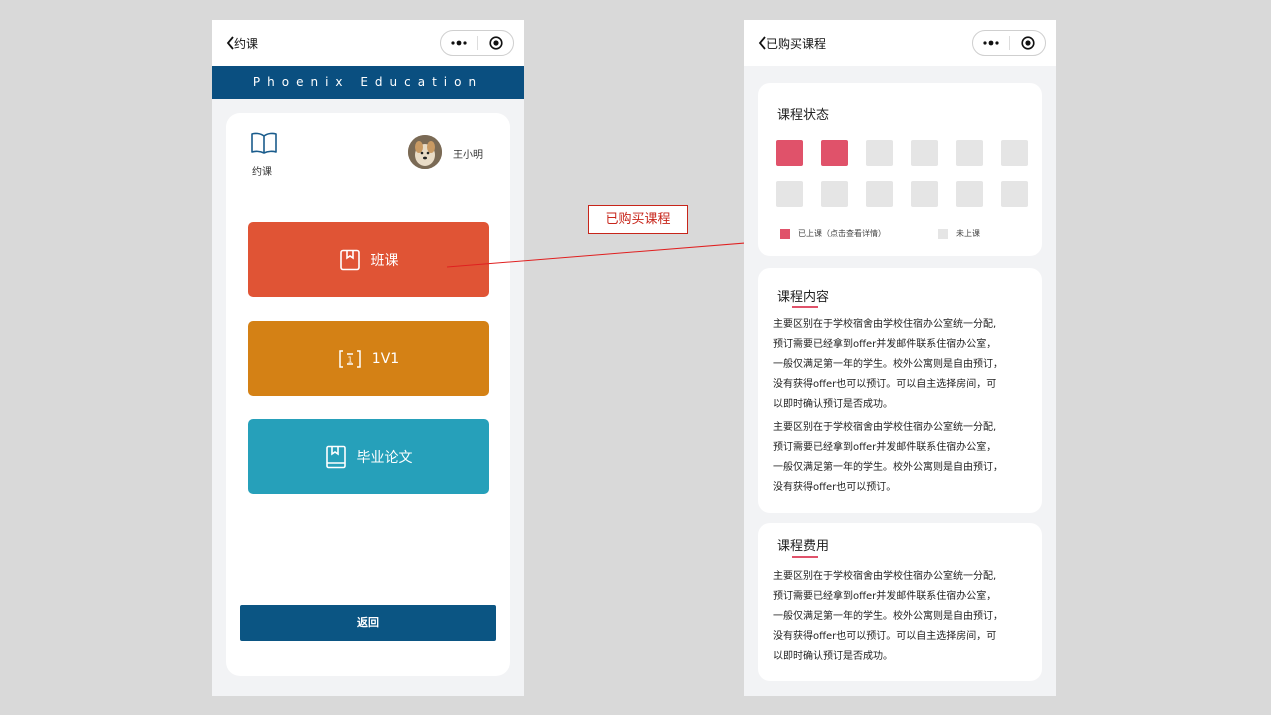 The image size is (1271, 715). I want to click on fee-title: 课程费用, so click(803, 546).